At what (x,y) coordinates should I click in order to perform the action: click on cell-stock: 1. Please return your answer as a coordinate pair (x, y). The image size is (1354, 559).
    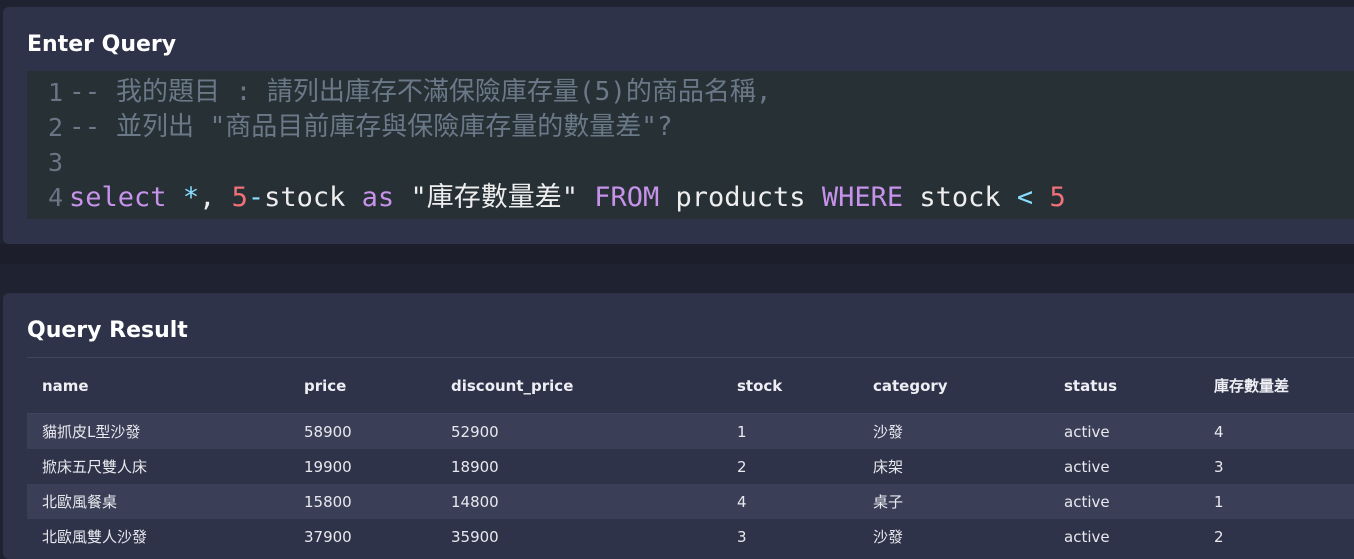
    Looking at the image, I should click on (790, 431).